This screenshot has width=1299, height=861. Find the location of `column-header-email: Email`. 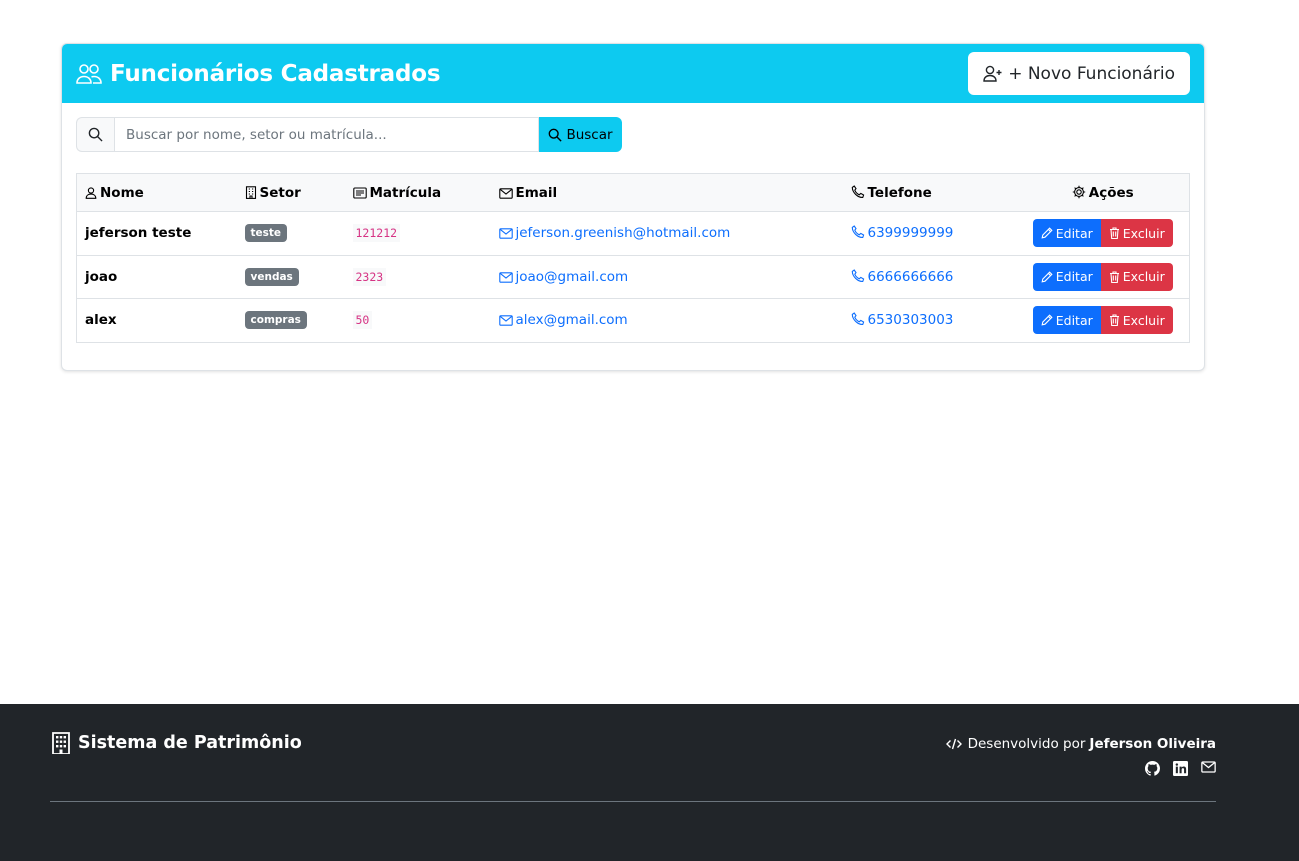

column-header-email: Email is located at coordinates (666, 192).